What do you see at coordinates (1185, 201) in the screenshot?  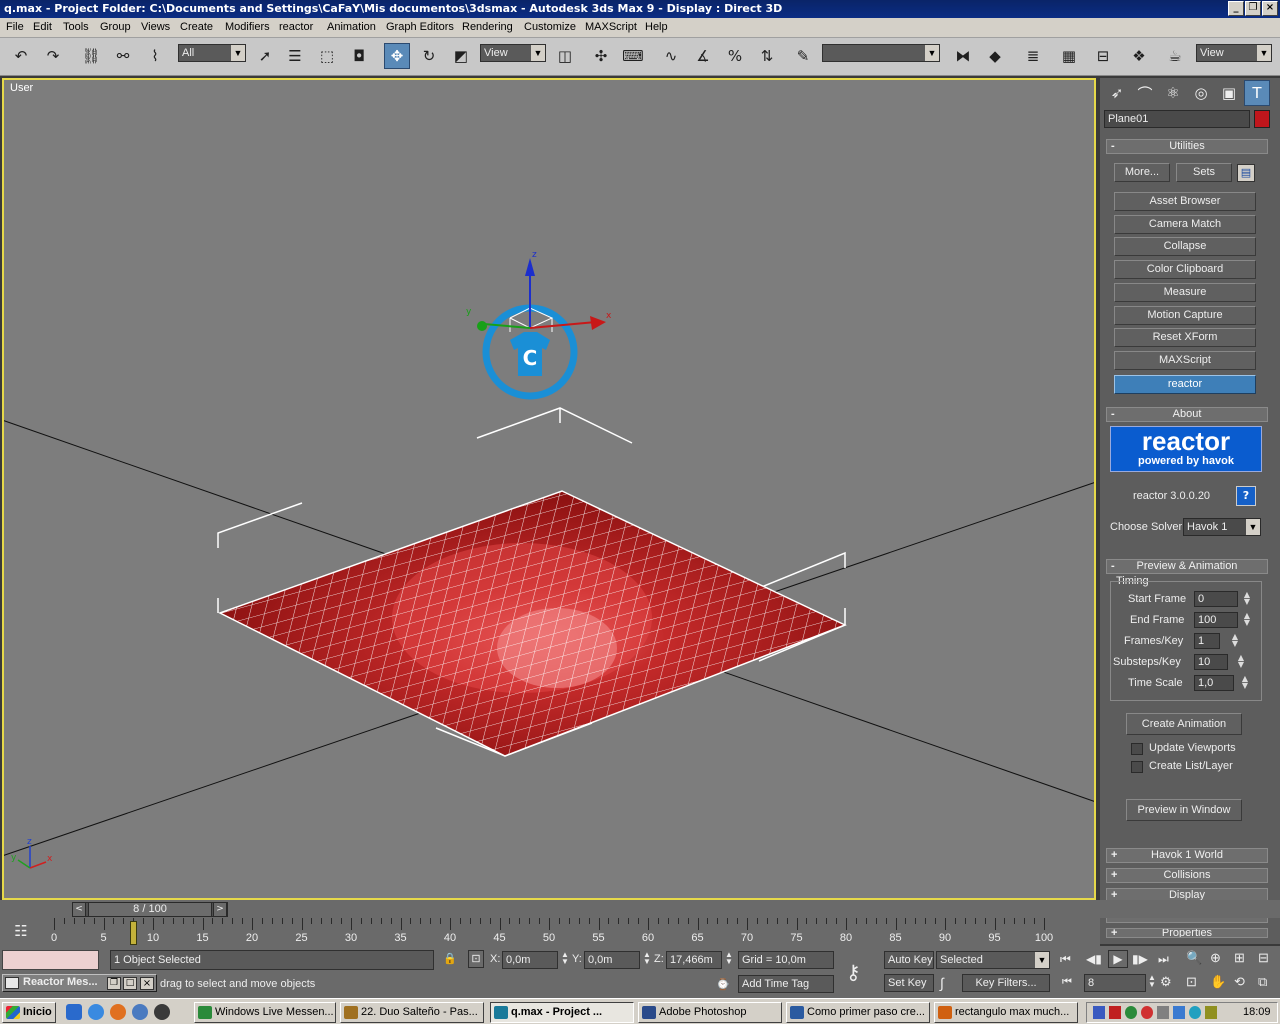 I see `utility-asset-browser: Asset Browser` at bounding box center [1185, 201].